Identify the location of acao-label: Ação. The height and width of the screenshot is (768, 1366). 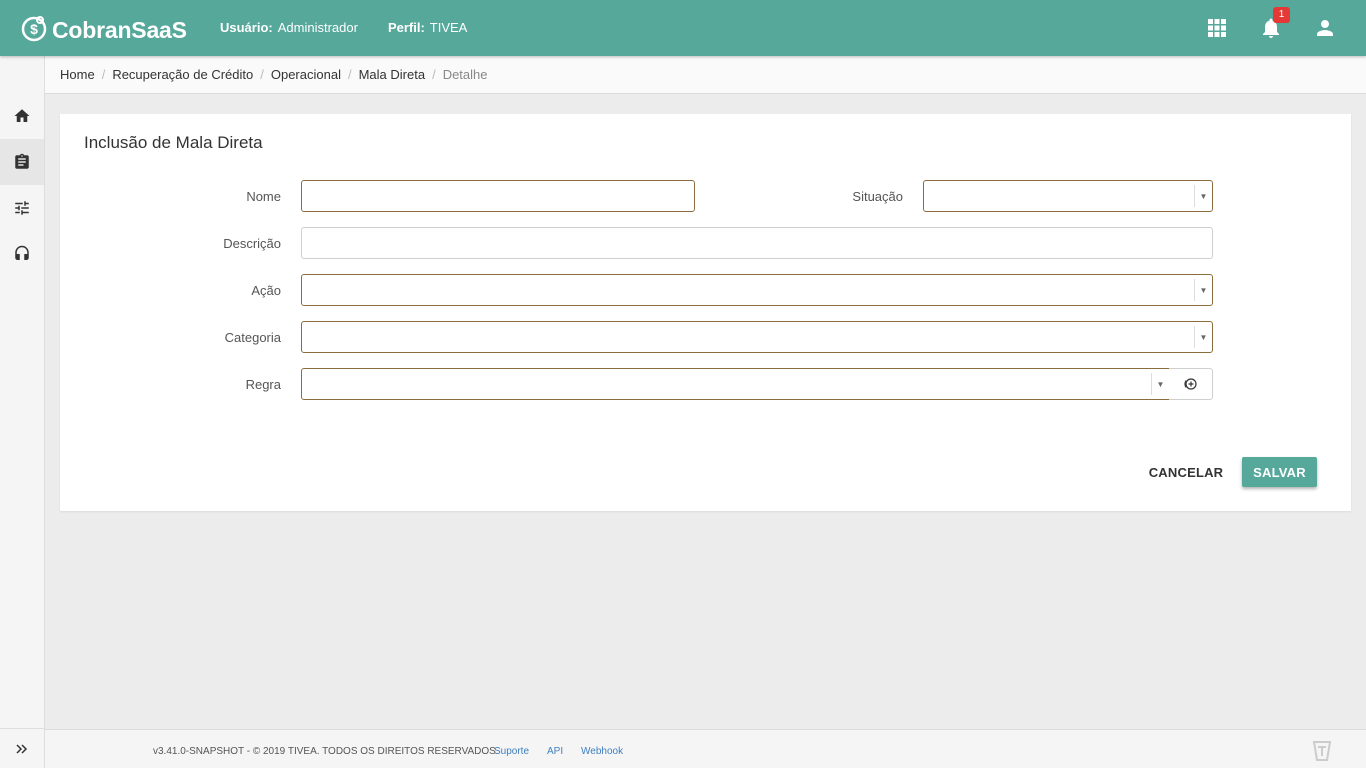
(266, 290).